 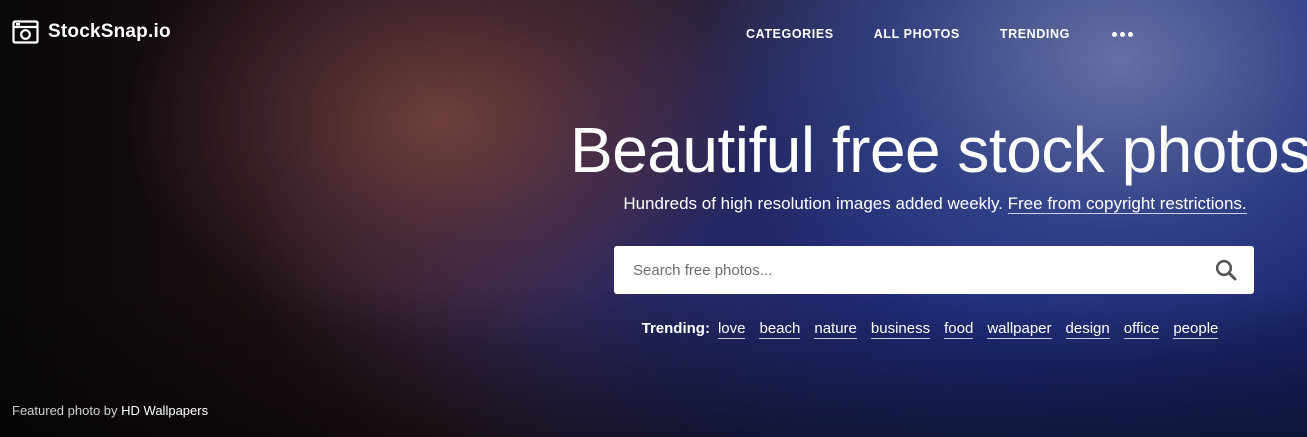 I want to click on search-icon, so click(x=1226, y=270).